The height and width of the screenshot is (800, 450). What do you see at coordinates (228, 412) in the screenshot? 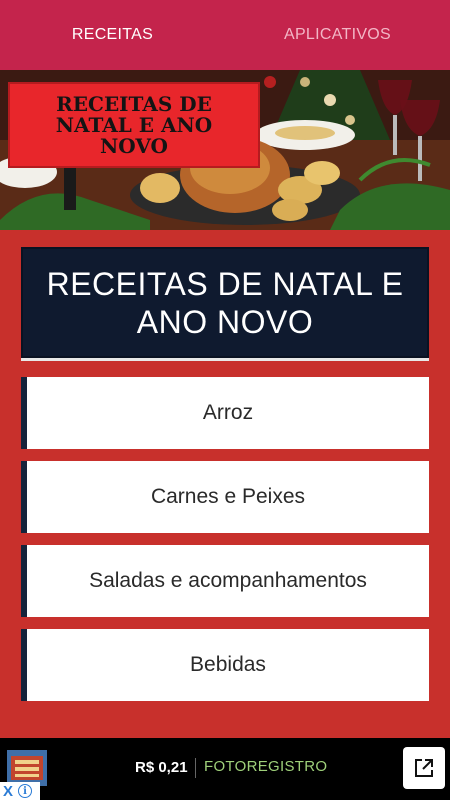
I see `category-label: Arroz` at bounding box center [228, 412].